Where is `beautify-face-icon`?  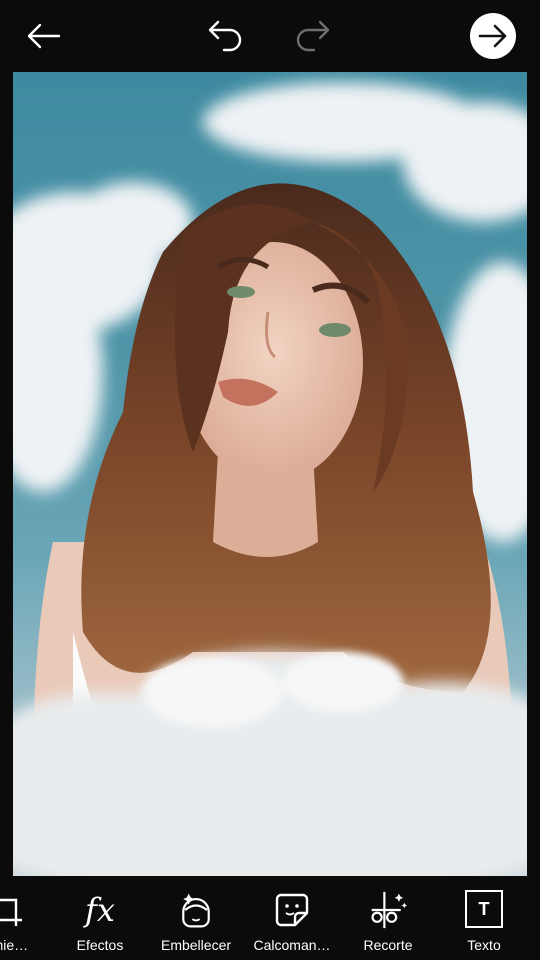 beautify-face-icon is located at coordinates (196, 910).